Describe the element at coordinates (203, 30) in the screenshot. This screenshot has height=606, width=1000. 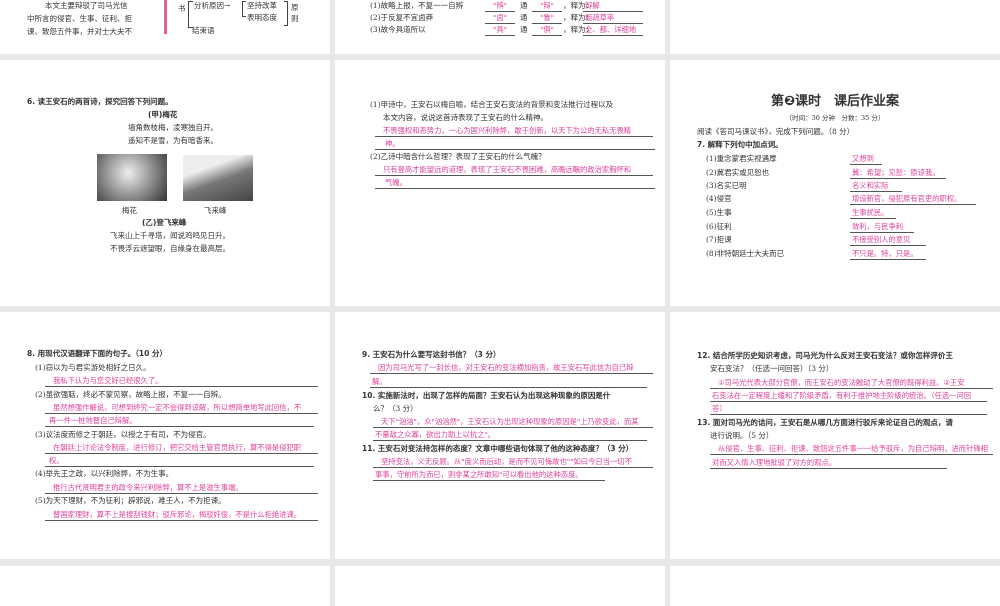
I see `diagram-ending: 结束语` at that location.